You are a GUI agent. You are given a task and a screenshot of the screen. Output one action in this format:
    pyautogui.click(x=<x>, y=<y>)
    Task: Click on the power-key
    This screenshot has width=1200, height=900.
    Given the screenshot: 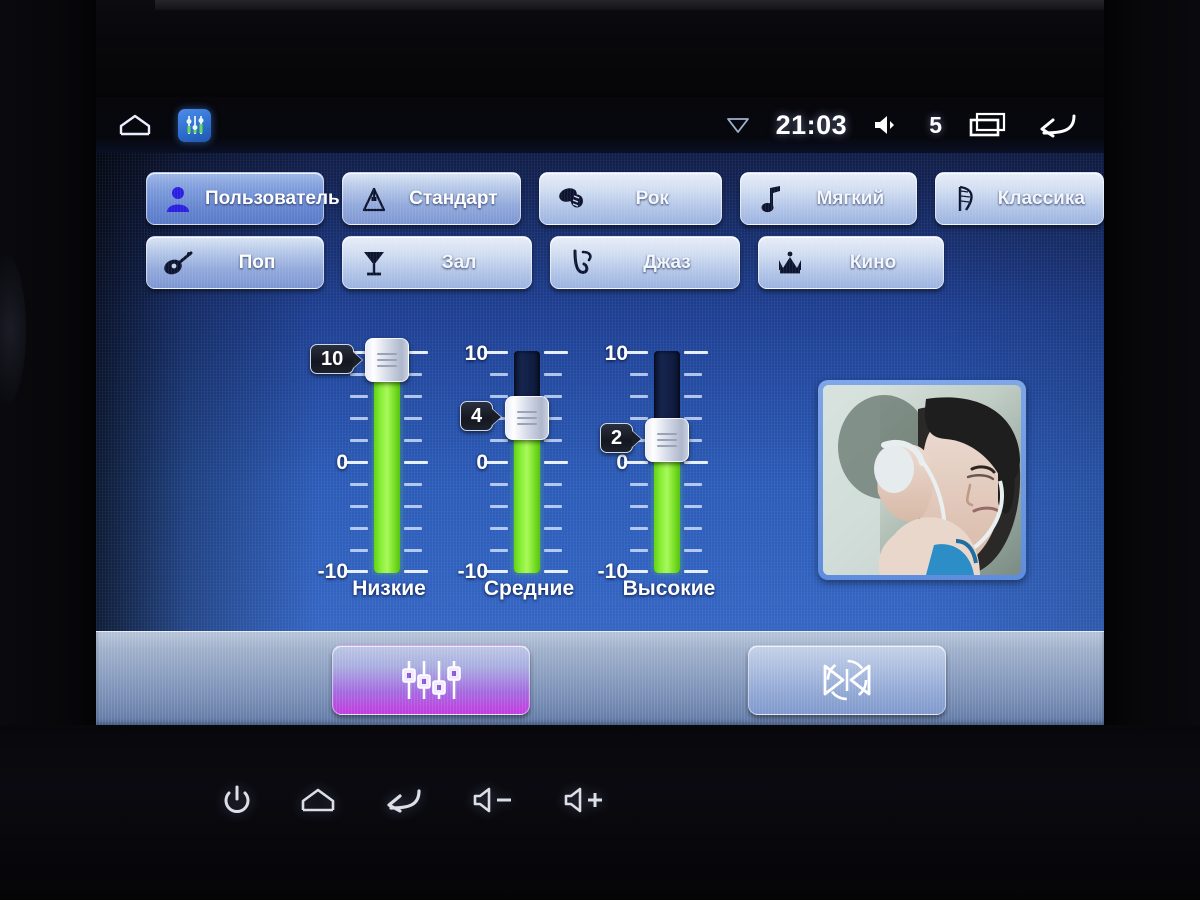 What is the action you would take?
    pyautogui.click(x=237, y=800)
    